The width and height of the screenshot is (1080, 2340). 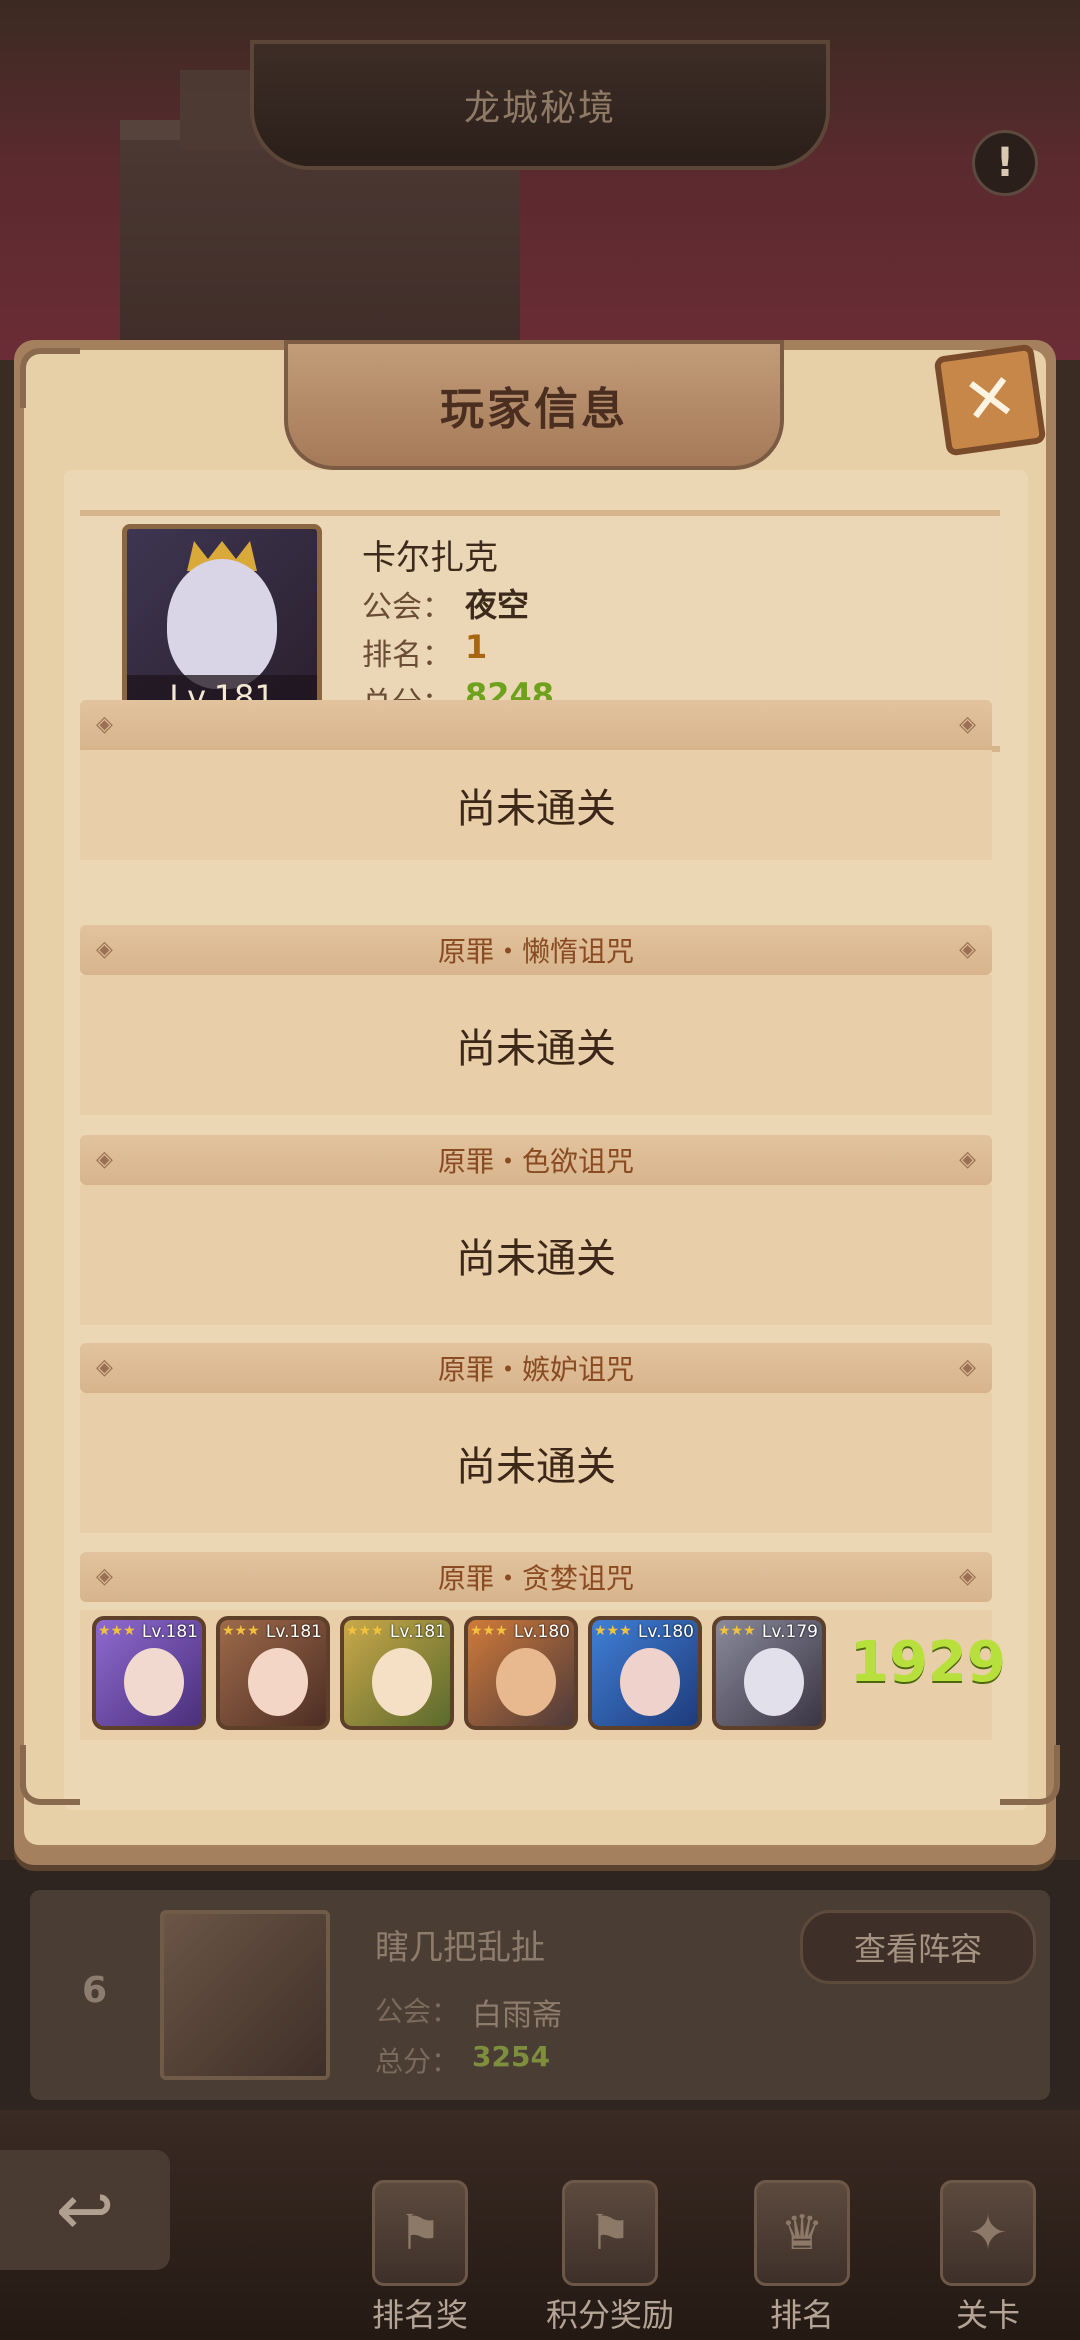 I want to click on ranking-row: 6 瞎几把乱扯 公会： 白雨斋 总分： 3254 查看阵容, so click(x=540, y=1995).